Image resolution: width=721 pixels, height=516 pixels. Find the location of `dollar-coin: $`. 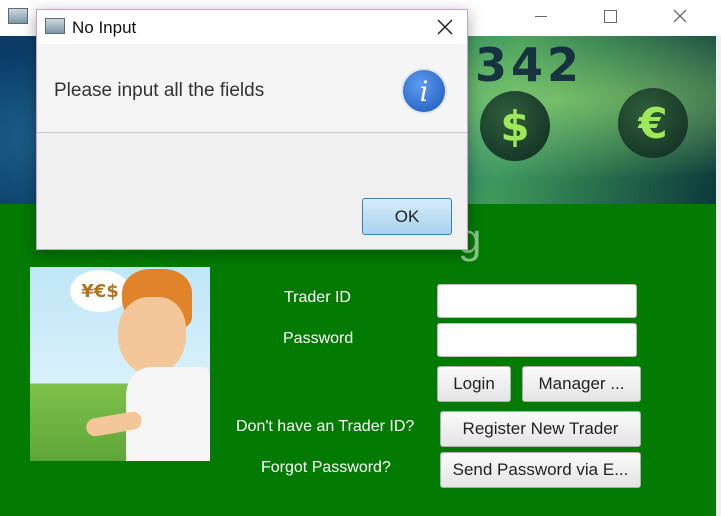

dollar-coin: $ is located at coordinates (515, 126).